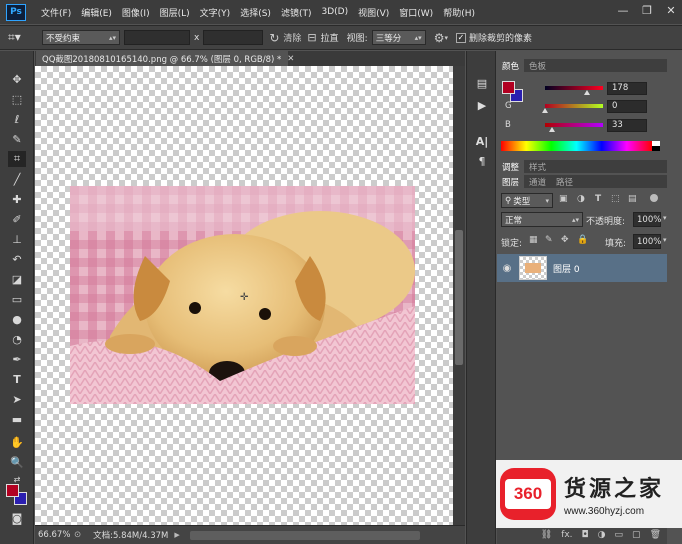 Image resolution: width=682 pixels, height=544 pixels. I want to click on menu-layer: 图层(L), so click(175, 12).